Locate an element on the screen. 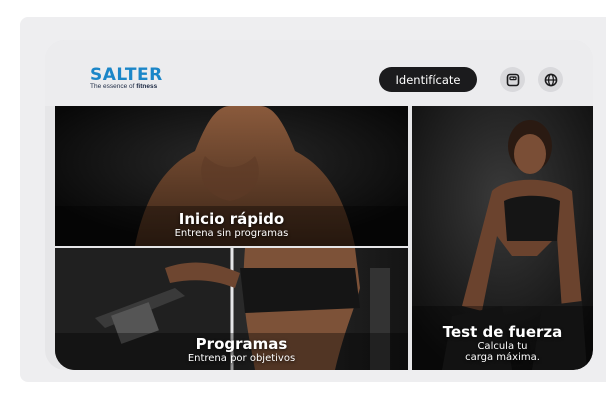 Image resolution: width=606 pixels, height=398 pixels. logo-tagline: The essence of fitness is located at coordinates (124, 86).